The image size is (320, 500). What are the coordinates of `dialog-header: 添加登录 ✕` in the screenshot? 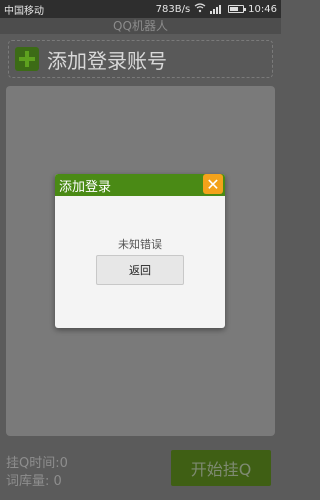 It's located at (140, 185).